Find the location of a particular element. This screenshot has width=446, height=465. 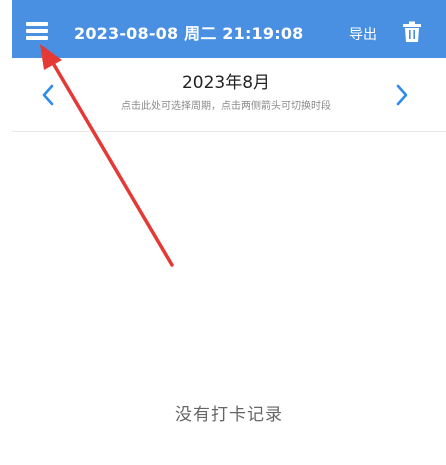

chevron-left-icon is located at coordinates (48, 95).